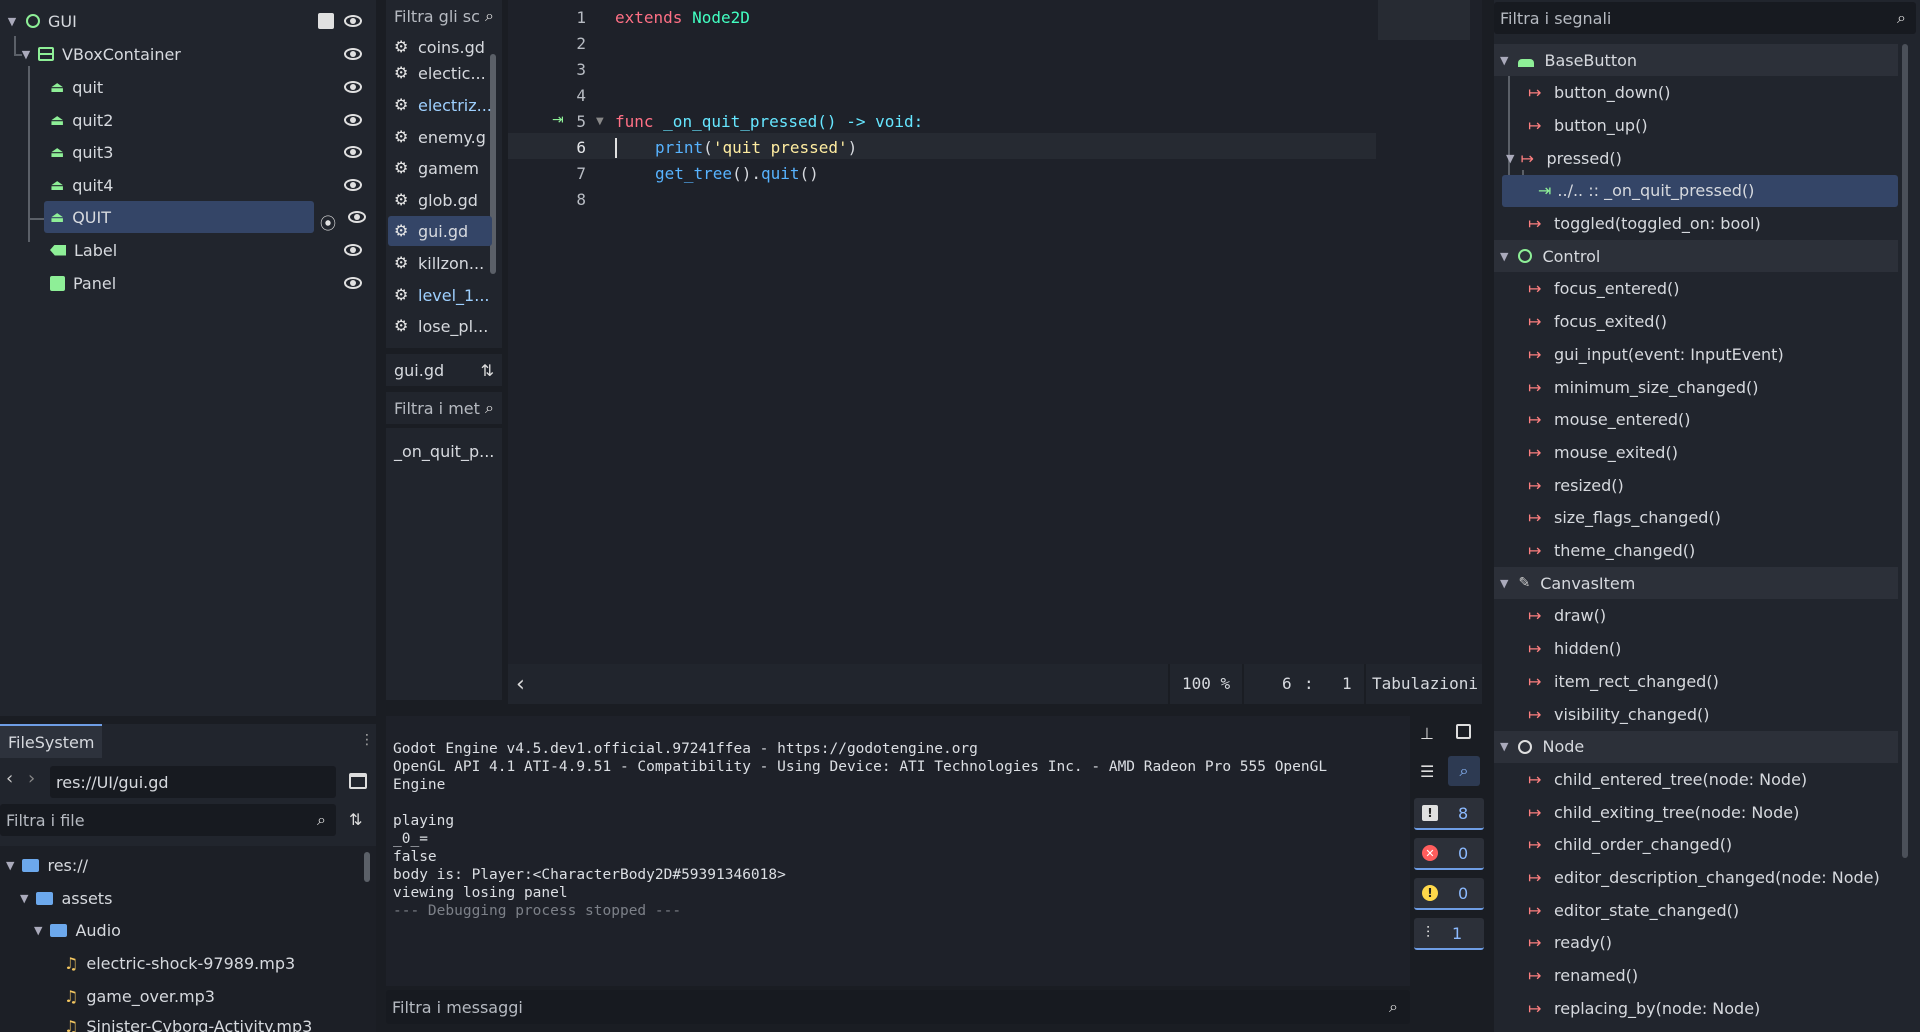 The image size is (1920, 1032). What do you see at coordinates (1424, 20) in the screenshot?
I see `minimap` at bounding box center [1424, 20].